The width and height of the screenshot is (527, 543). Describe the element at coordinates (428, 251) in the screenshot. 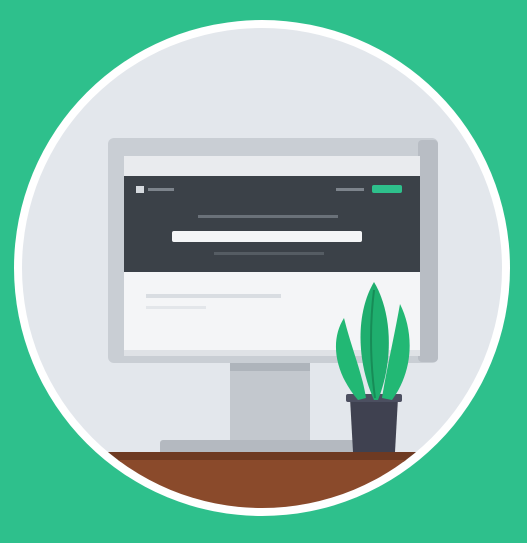

I see `monitor-frame-side` at that location.